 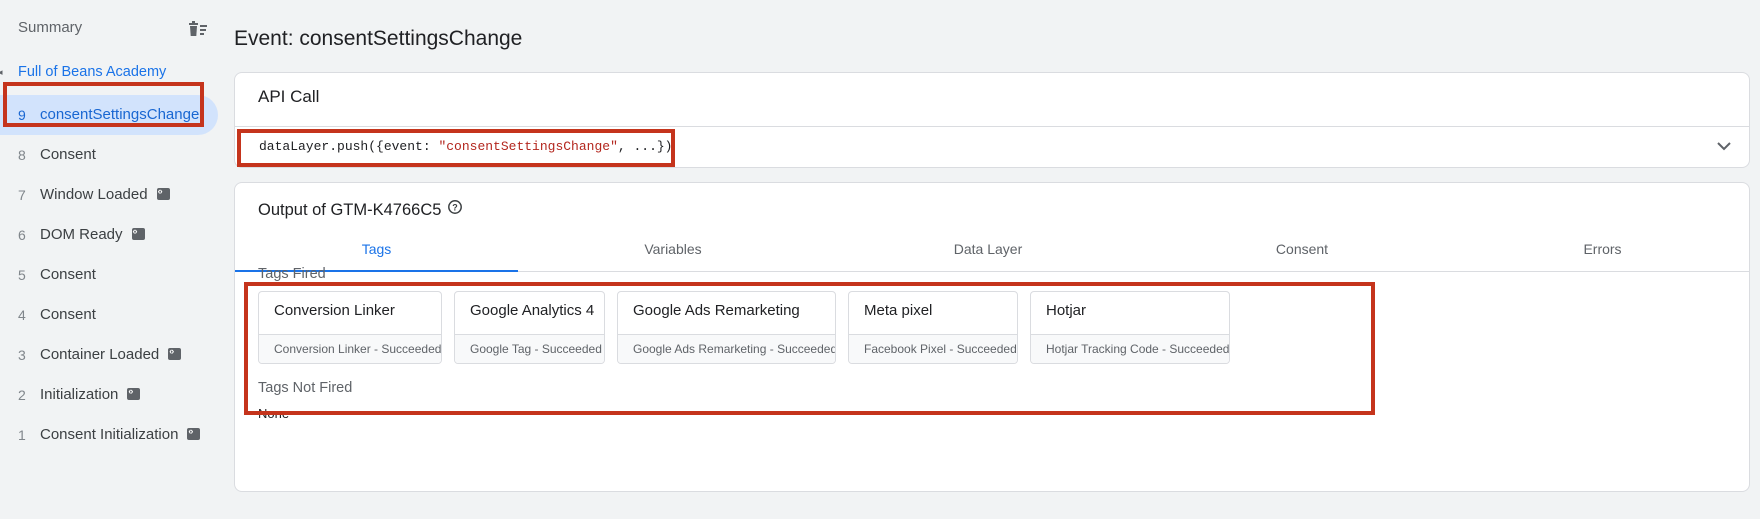 What do you see at coordinates (940, 349) in the screenshot?
I see `tag-status: Facebook Pixel - Succeeded` at bounding box center [940, 349].